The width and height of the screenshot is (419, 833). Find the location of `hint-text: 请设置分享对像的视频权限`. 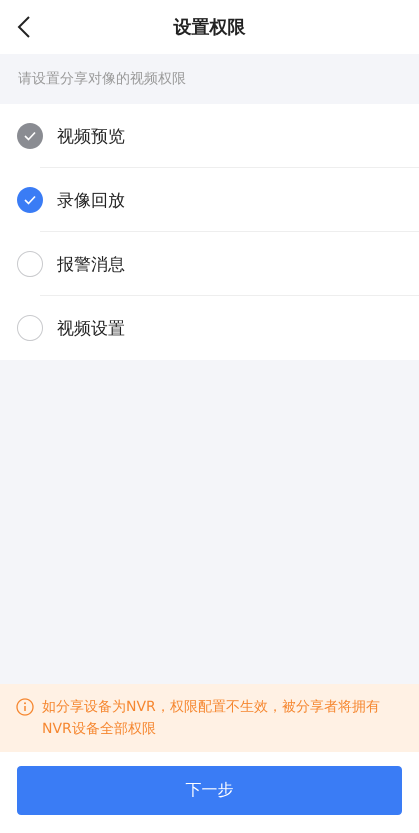

hint-text: 请设置分享对像的视频权限 is located at coordinates (102, 79).